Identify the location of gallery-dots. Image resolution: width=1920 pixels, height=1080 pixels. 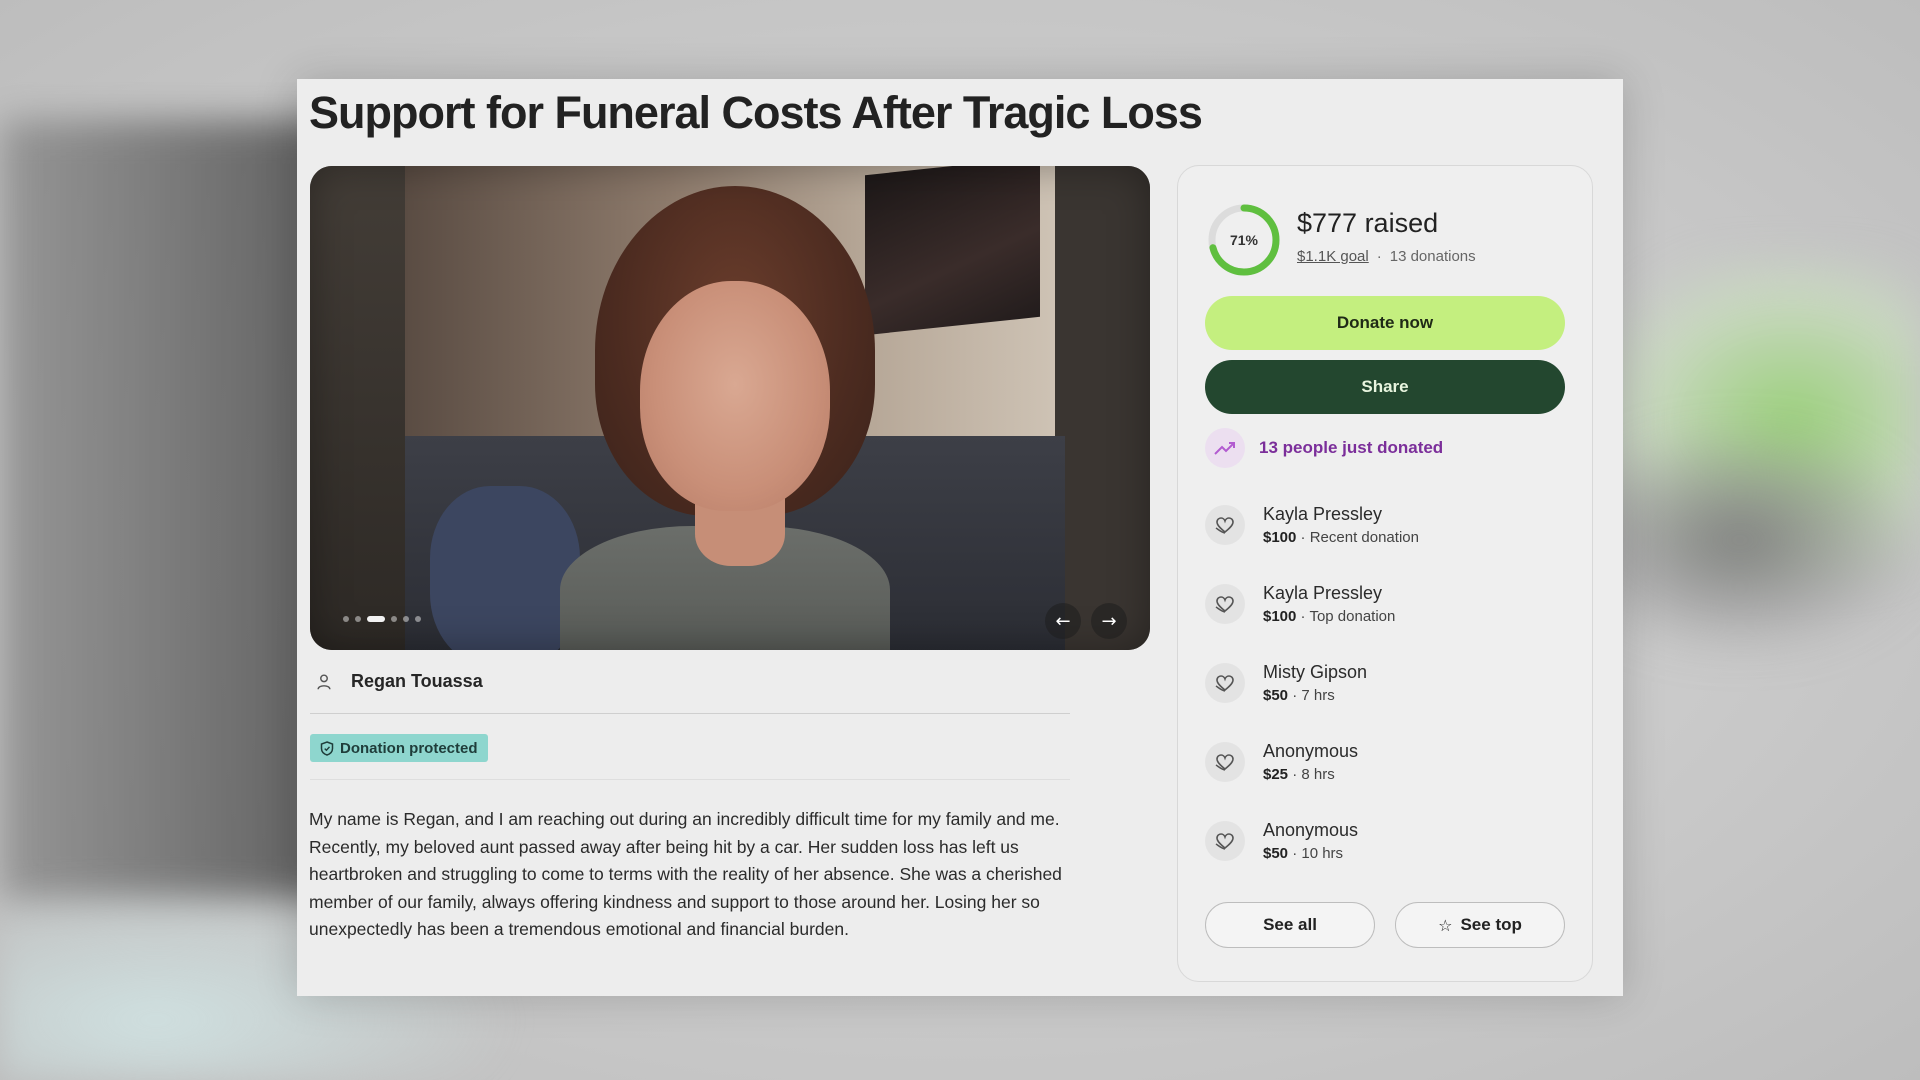
(382, 619).